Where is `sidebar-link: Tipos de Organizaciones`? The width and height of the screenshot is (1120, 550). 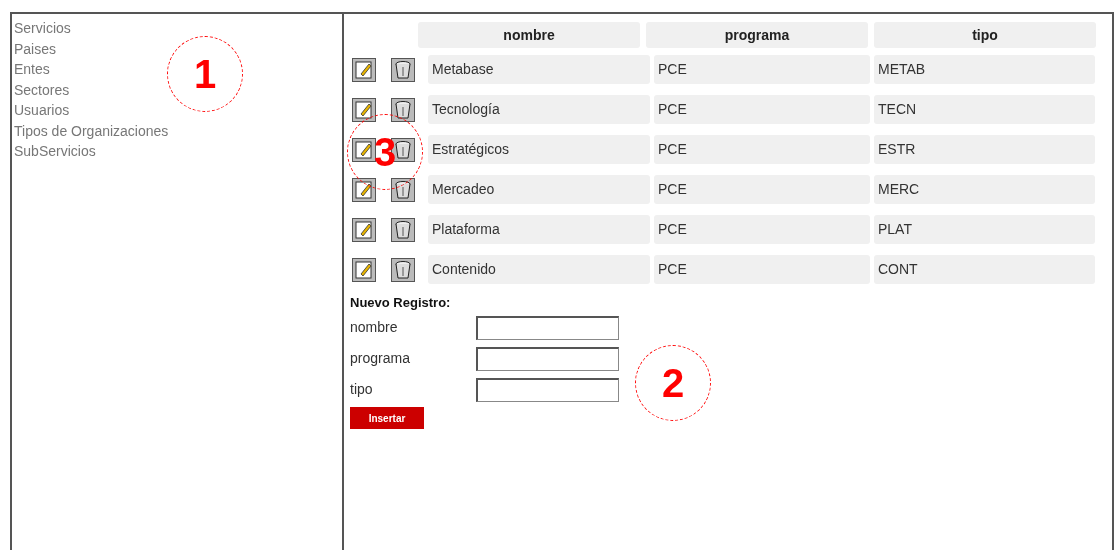 sidebar-link: Tipos de Organizaciones is located at coordinates (91, 130).